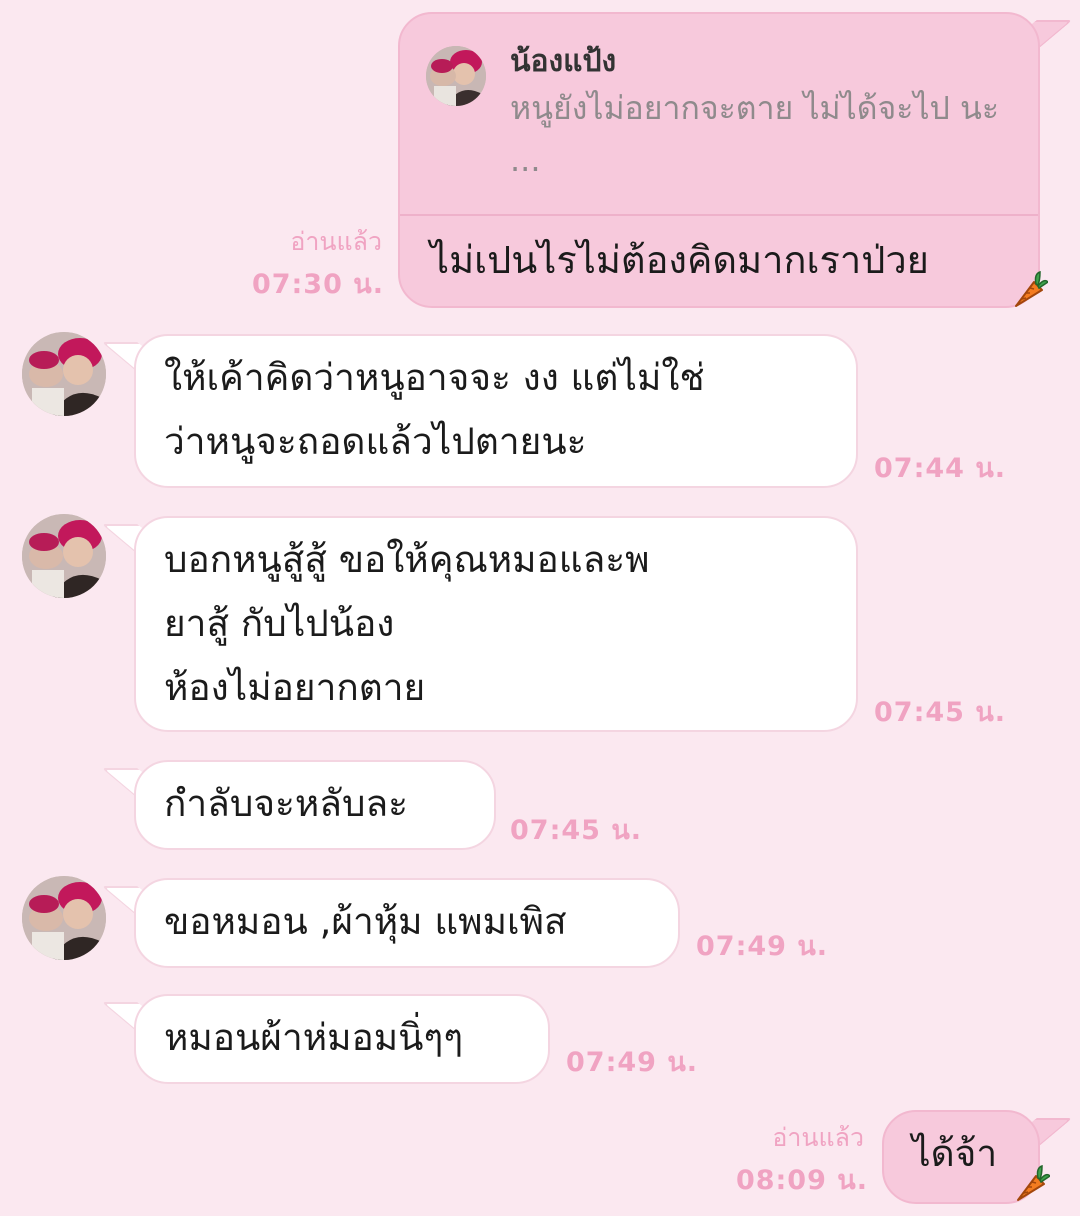  I want to click on message-line: ห้องไม่อยากตาย, so click(295, 687).